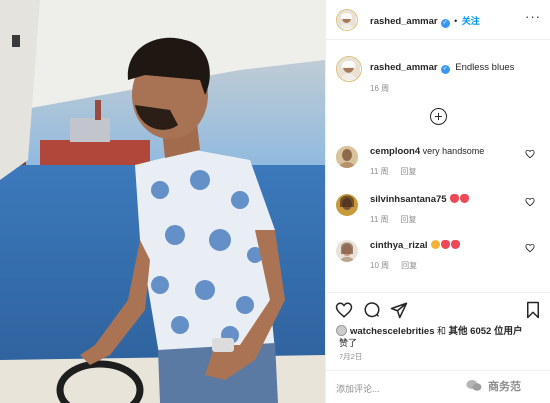 The width and height of the screenshot is (550, 403). I want to click on comment-meta: 10 周 回复, so click(399, 265).